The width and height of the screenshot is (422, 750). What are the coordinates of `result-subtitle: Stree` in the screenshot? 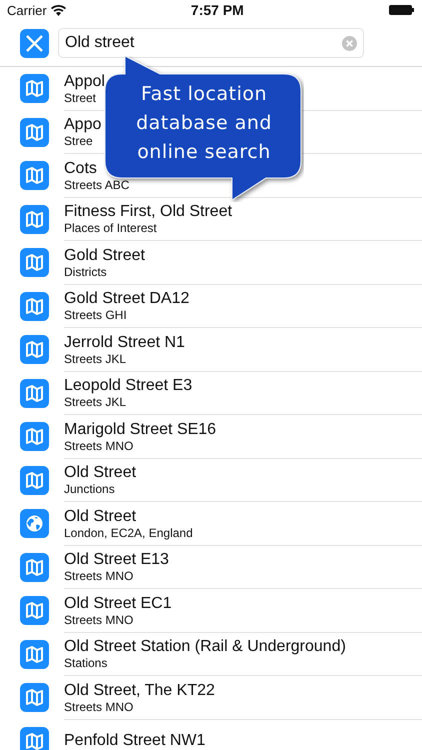 It's located at (78, 141).